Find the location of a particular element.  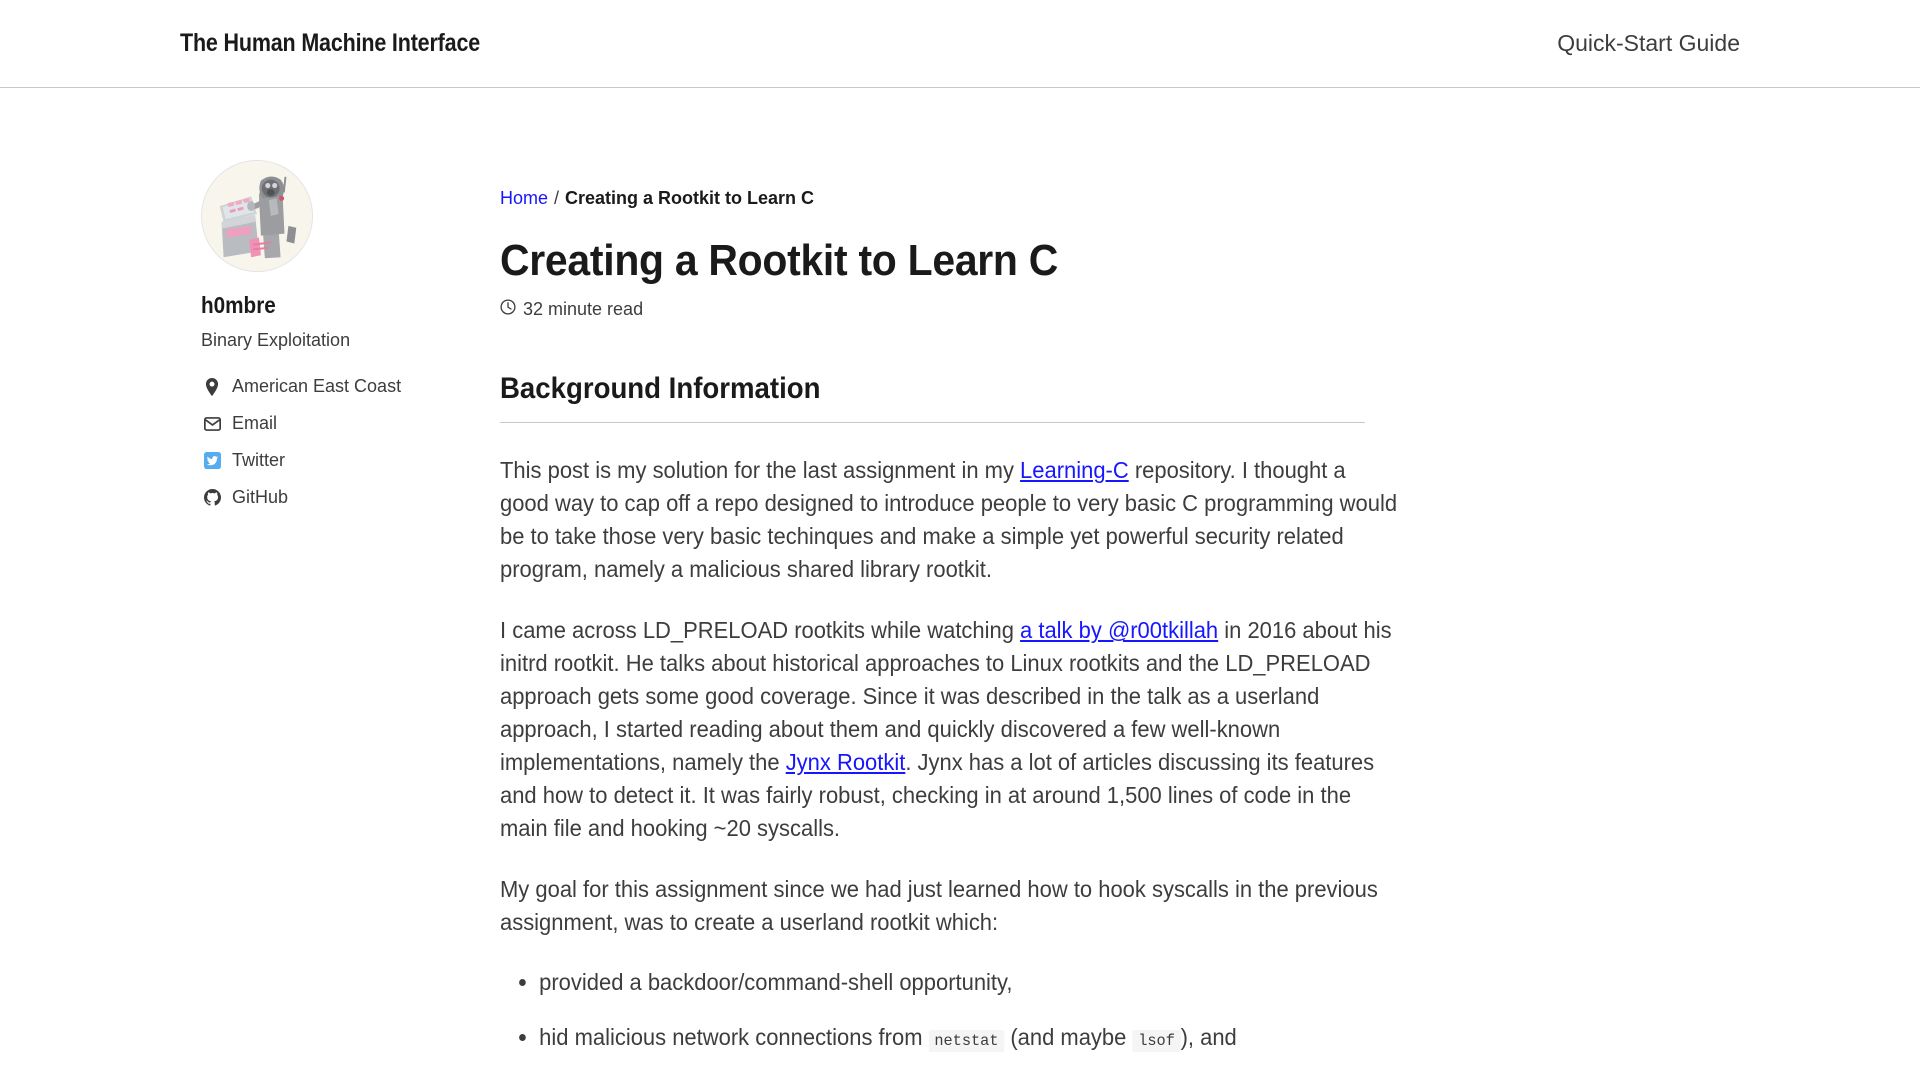

github-icon is located at coordinates (212, 497).